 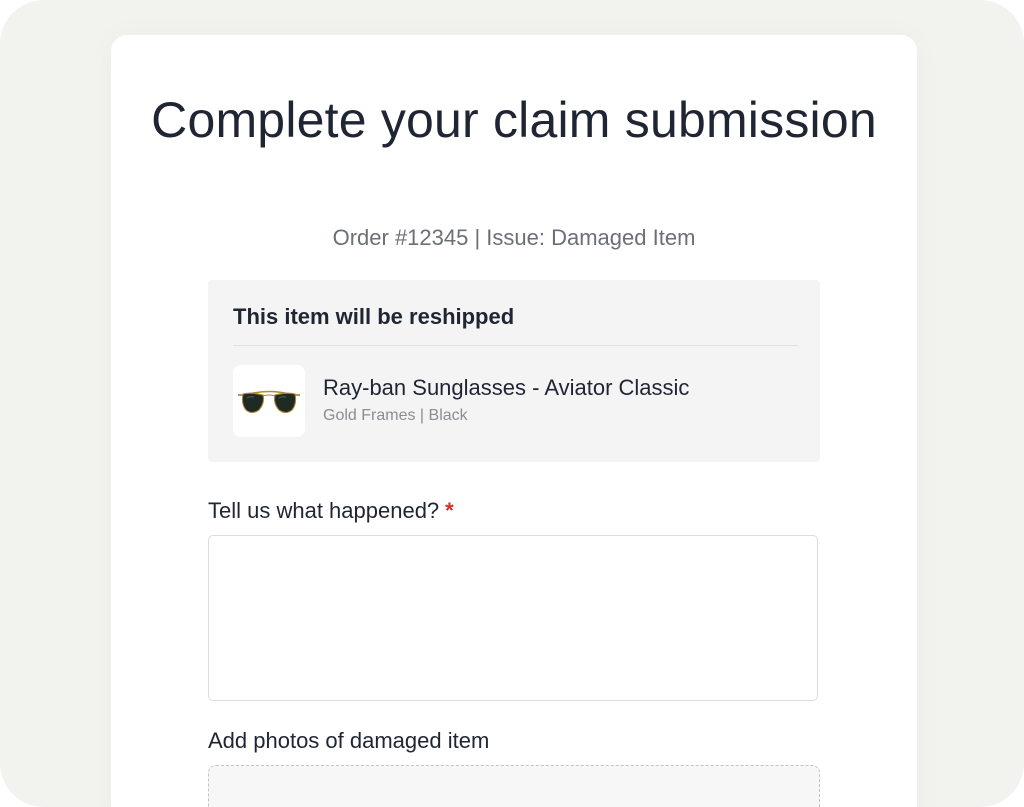 I want to click on what-happened-label-text: Tell us what happened?, so click(x=324, y=510).